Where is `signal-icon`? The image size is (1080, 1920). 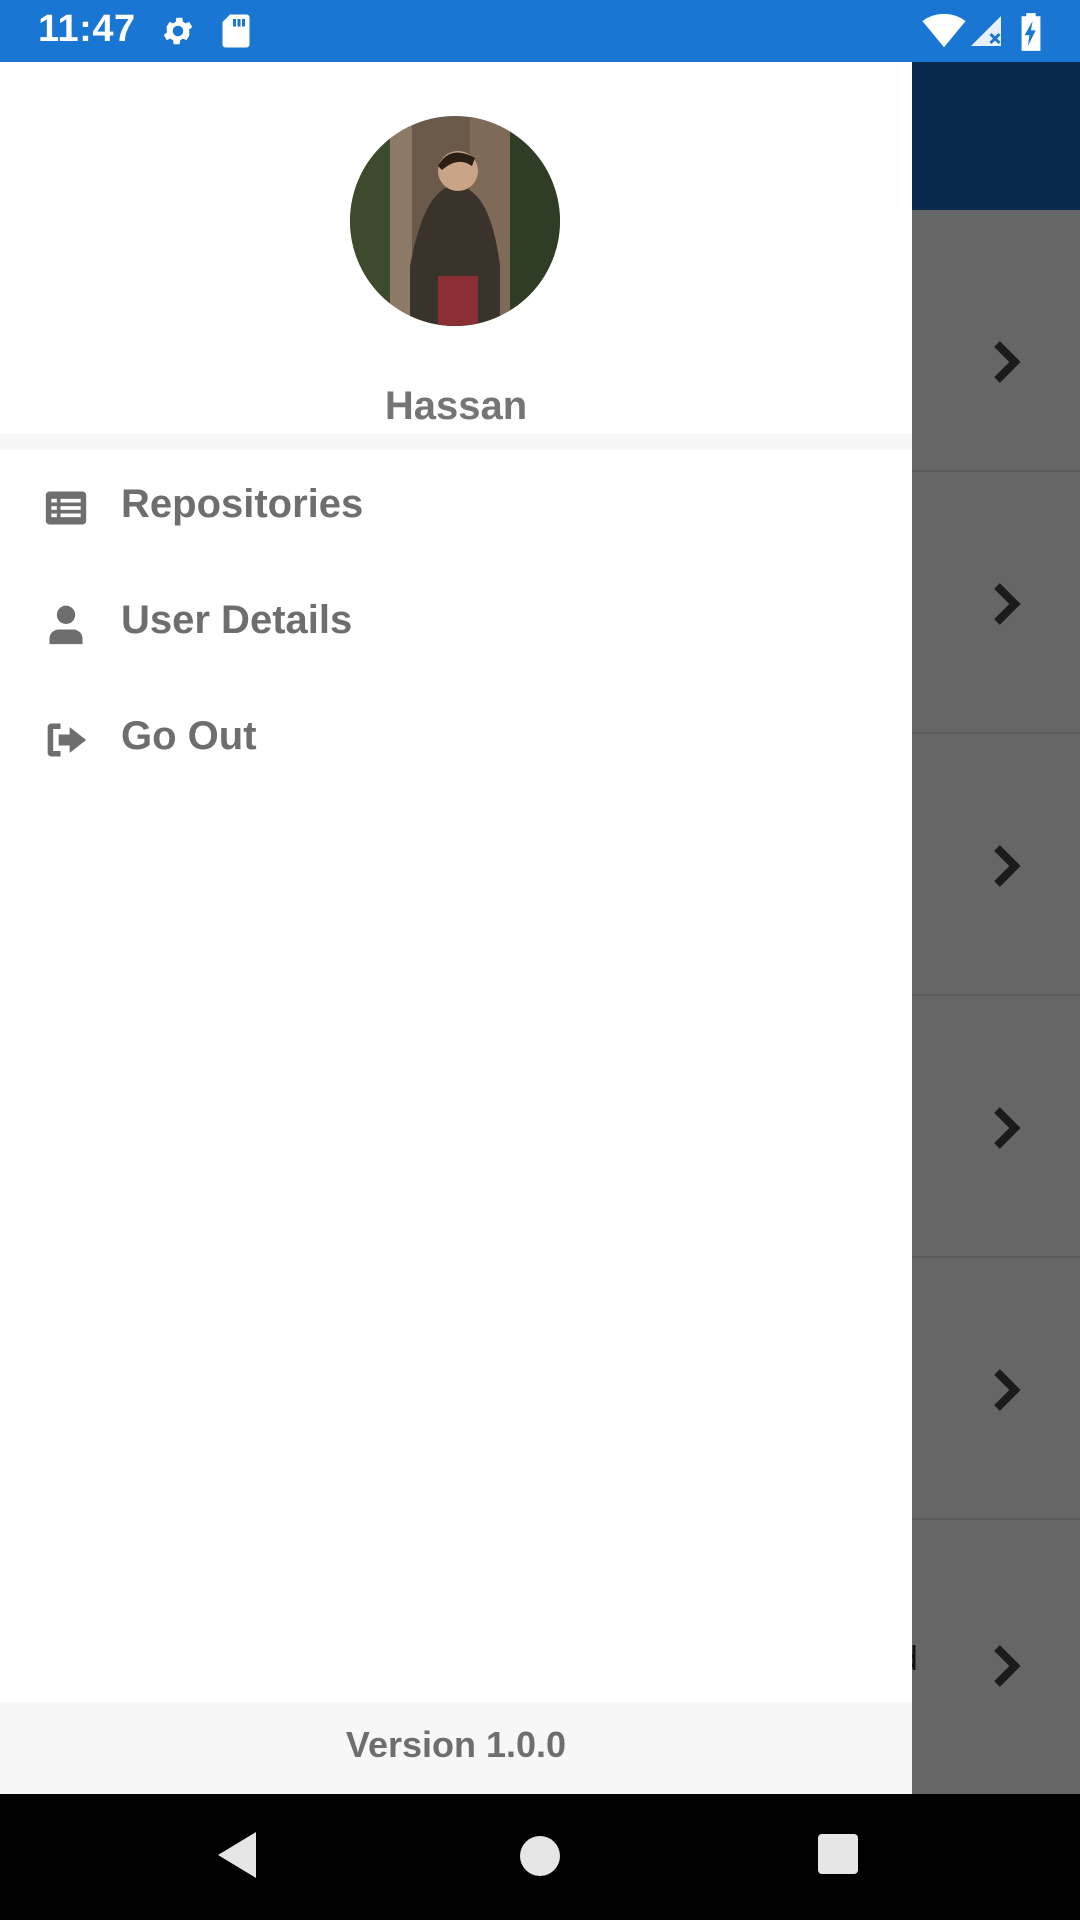 signal-icon is located at coordinates (986, 33).